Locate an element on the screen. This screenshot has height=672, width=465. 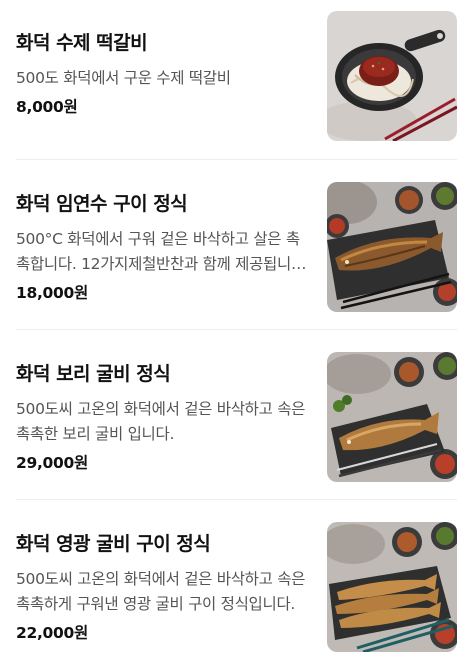
menu-item-description: 500도씨 고온의 화덕에서 겉은 바삭하고 속은 촉촉한 보리 굴비 입니다. is located at coordinates (161, 421).